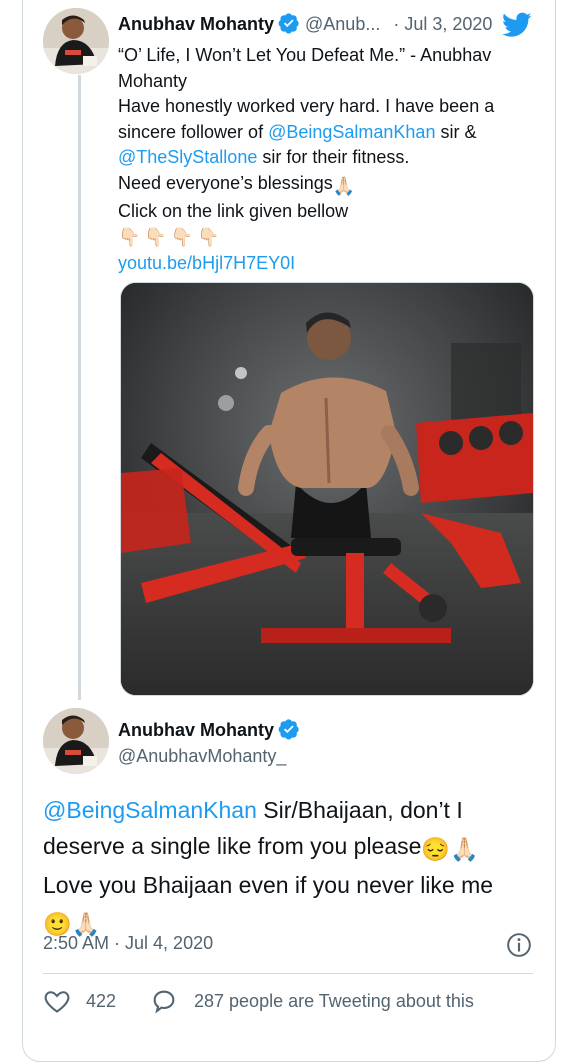 Image resolution: width=576 pixels, height=1062 pixels. Describe the element at coordinates (101, 1001) in the screenshot. I see `like-count: 422` at that location.